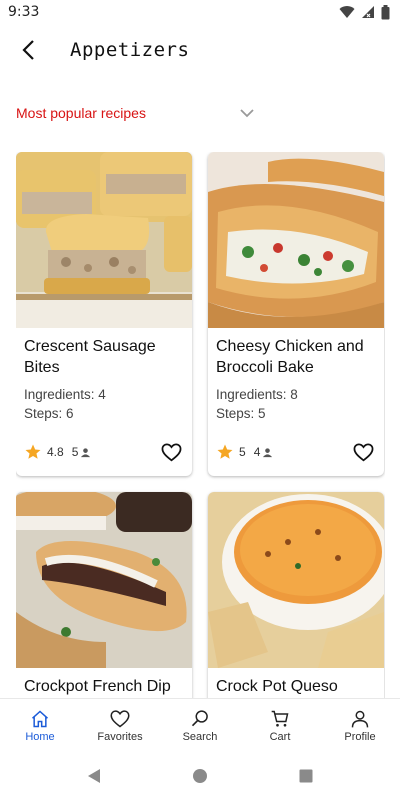  What do you see at coordinates (120, 736) in the screenshot?
I see `nav-favorites-label: Favorites` at bounding box center [120, 736].